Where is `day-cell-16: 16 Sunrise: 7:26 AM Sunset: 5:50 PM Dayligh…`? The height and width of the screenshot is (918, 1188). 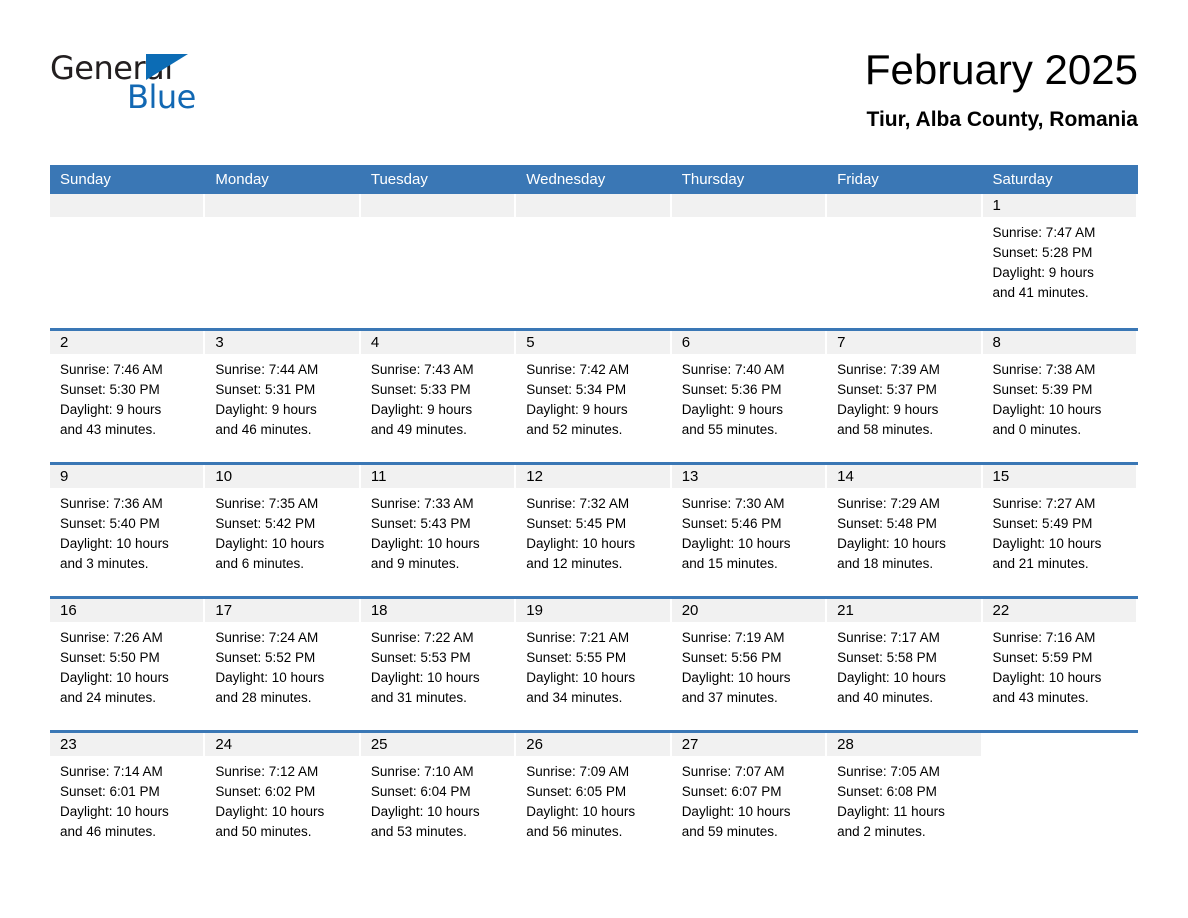 day-cell-16: 16 Sunrise: 7:26 AM Sunset: 5:50 PM Dayligh… is located at coordinates (128, 664).